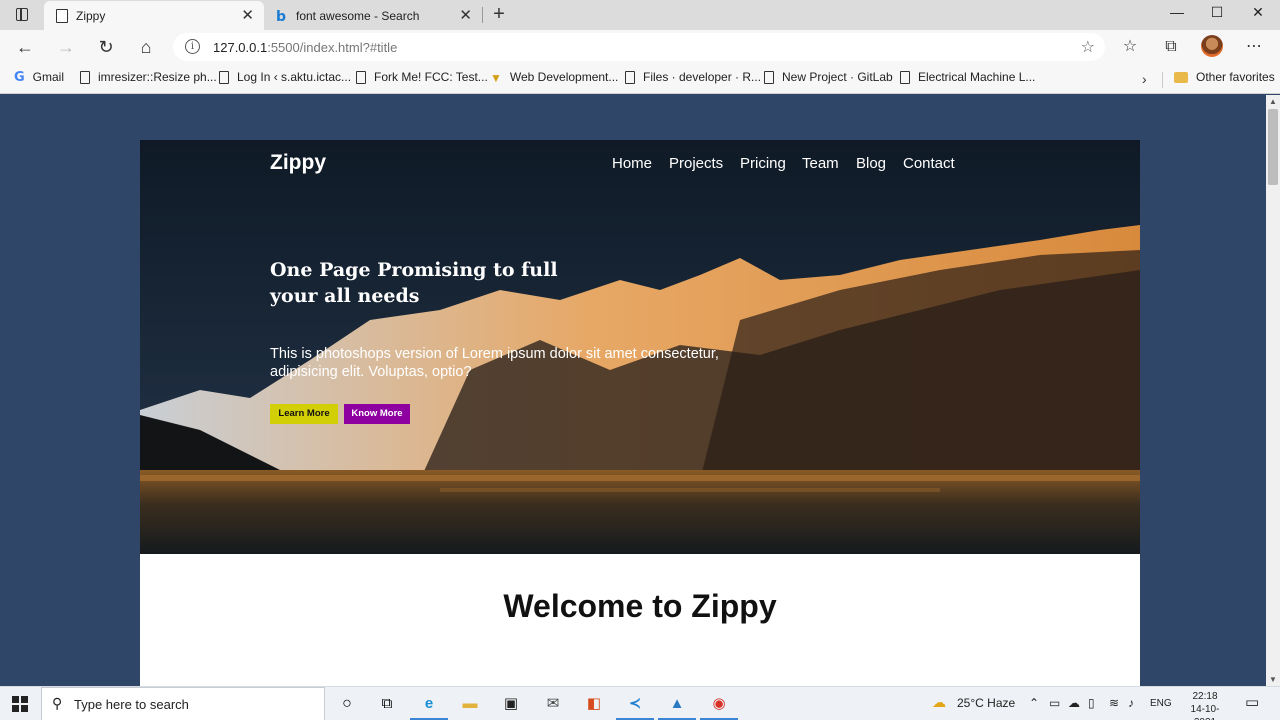 The image size is (1280, 720). Describe the element at coordinates (1161, 703) in the screenshot. I see `language-indicator: ENG` at that location.